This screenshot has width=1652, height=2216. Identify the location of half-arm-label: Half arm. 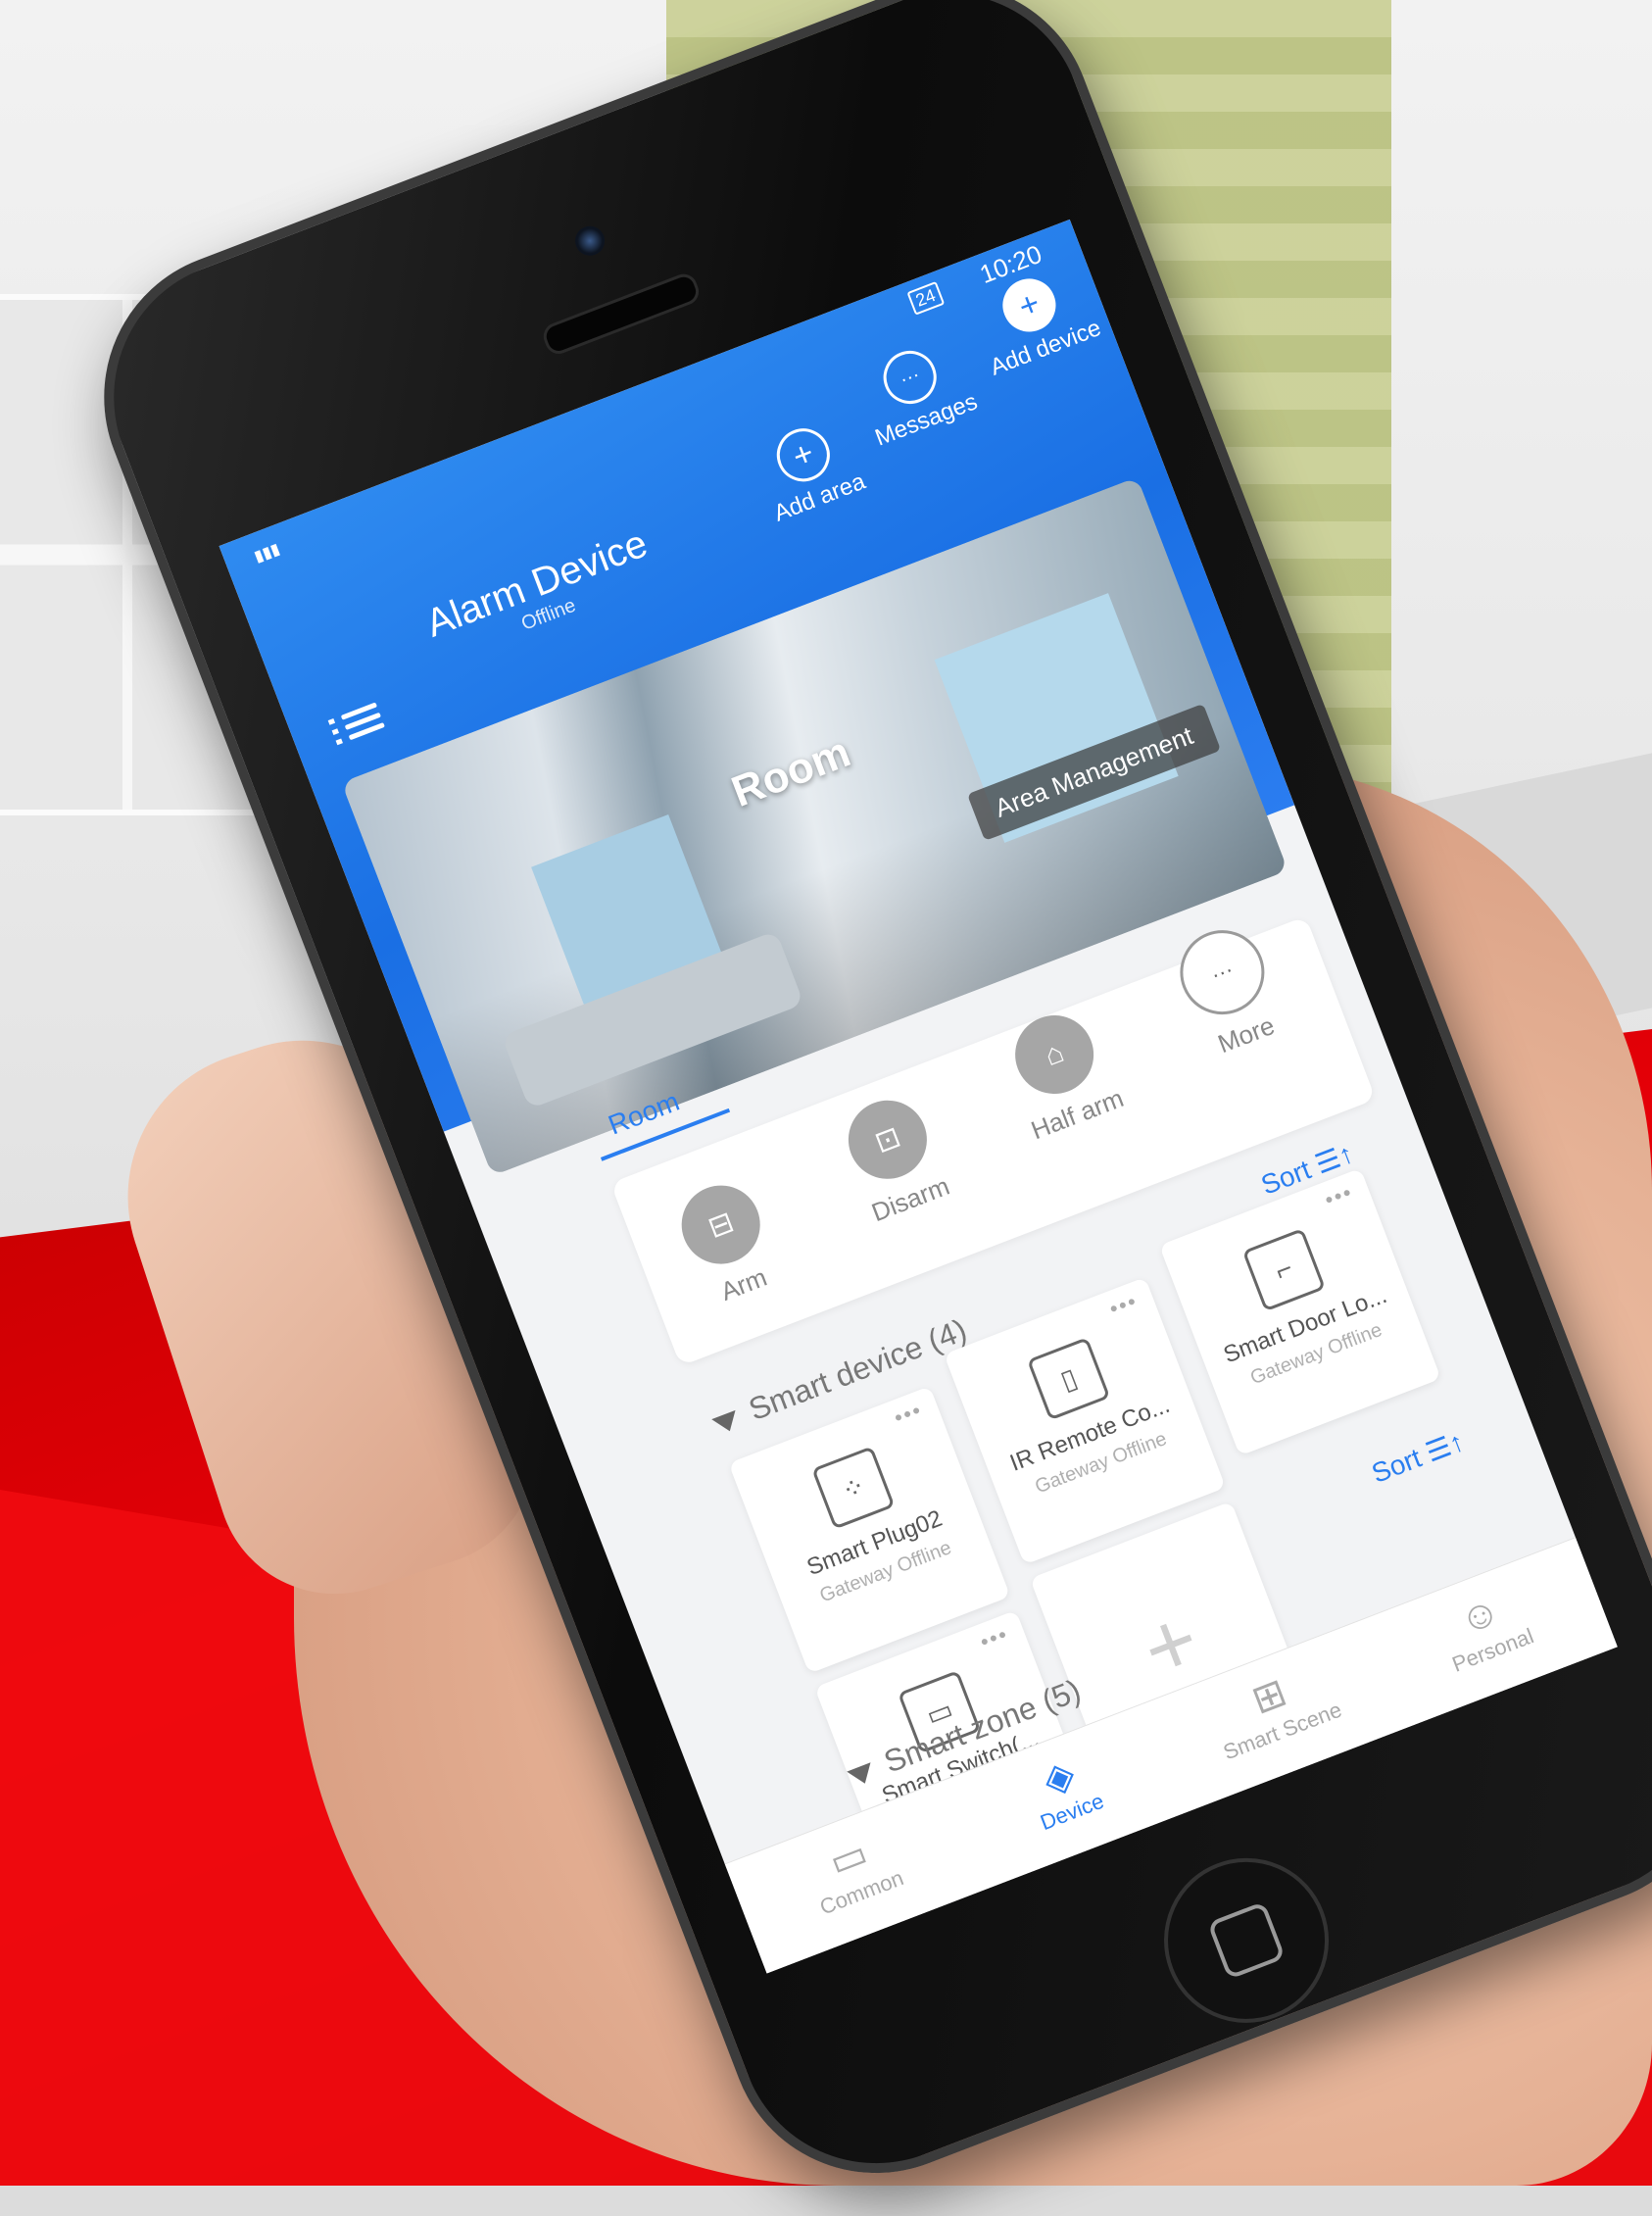
(1078, 1115).